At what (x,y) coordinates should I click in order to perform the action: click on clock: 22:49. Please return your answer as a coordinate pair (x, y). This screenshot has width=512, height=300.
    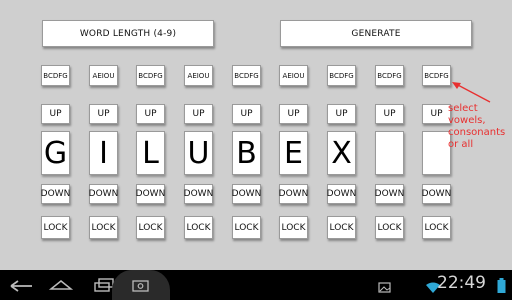
    Looking at the image, I should click on (461, 283).